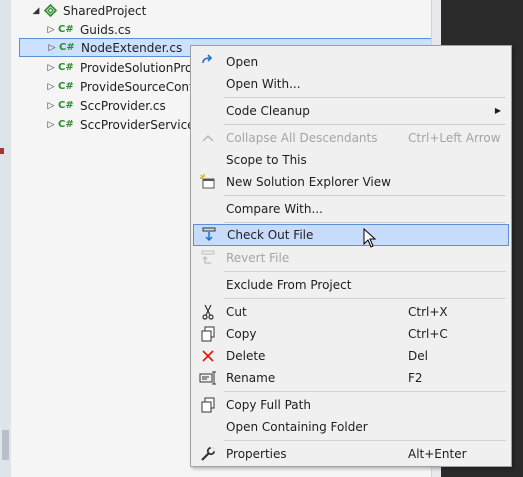 Image resolution: width=523 pixels, height=477 pixels. Describe the element at coordinates (246, 355) in the screenshot. I see `menu-item-label: Delete` at that location.